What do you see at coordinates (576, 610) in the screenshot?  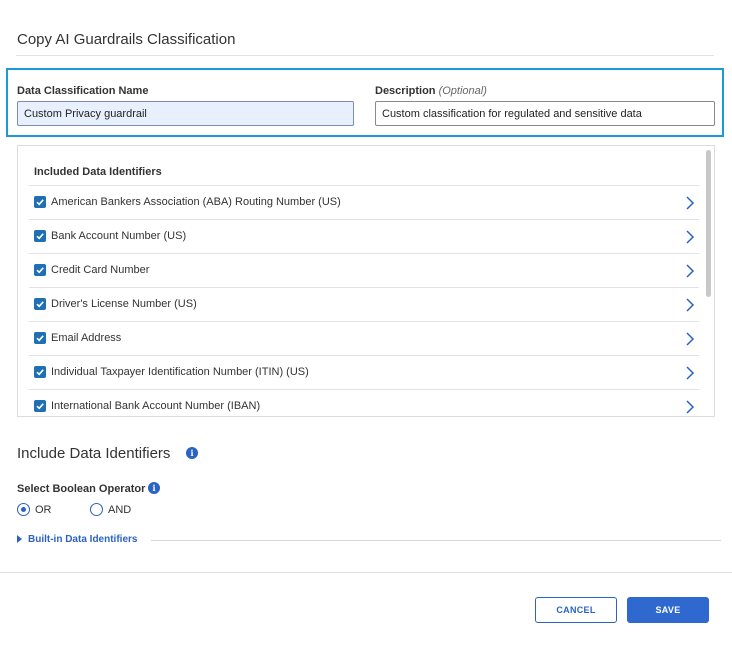 I see `cancel-button: CANCEL` at bounding box center [576, 610].